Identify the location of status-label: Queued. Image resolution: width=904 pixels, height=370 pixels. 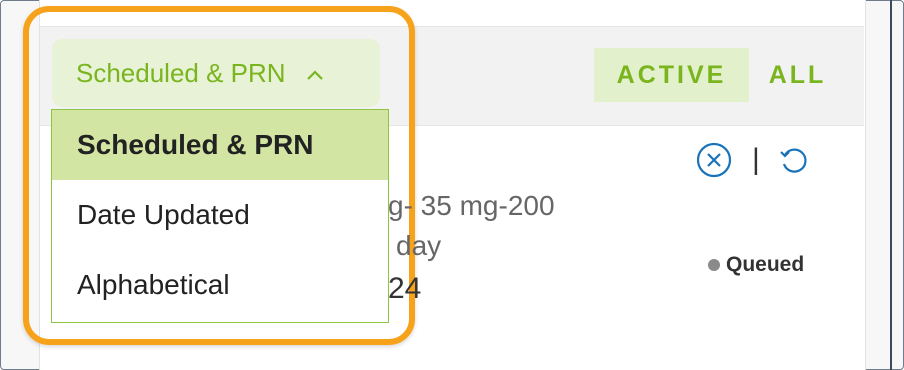
(765, 264).